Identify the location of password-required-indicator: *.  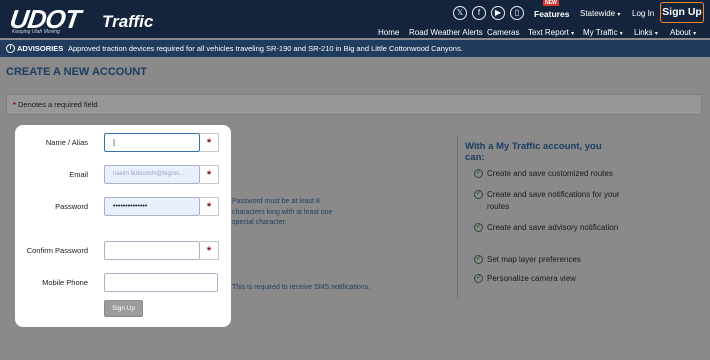
(209, 206).